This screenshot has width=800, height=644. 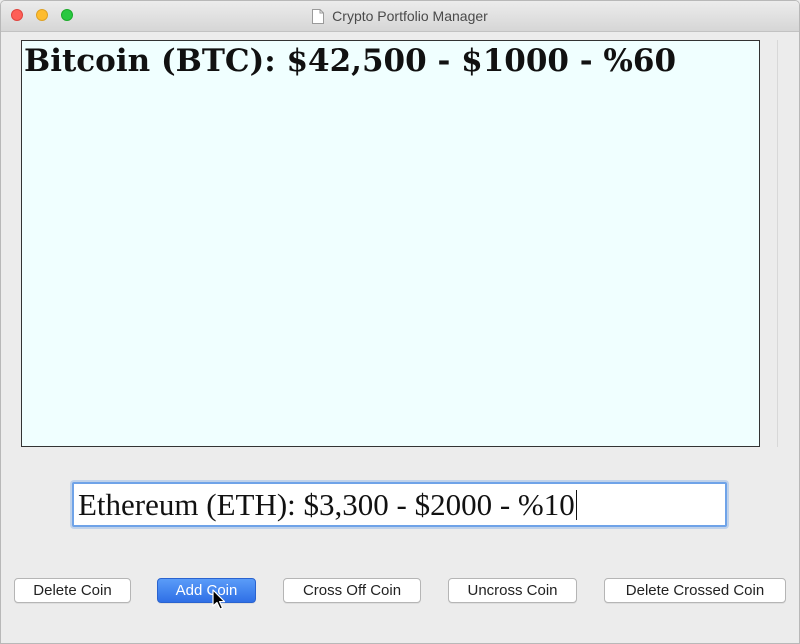 I want to click on list-item: Bitcoin (BTC): $42,500 - $1000 - %60, so click(x=390, y=61).